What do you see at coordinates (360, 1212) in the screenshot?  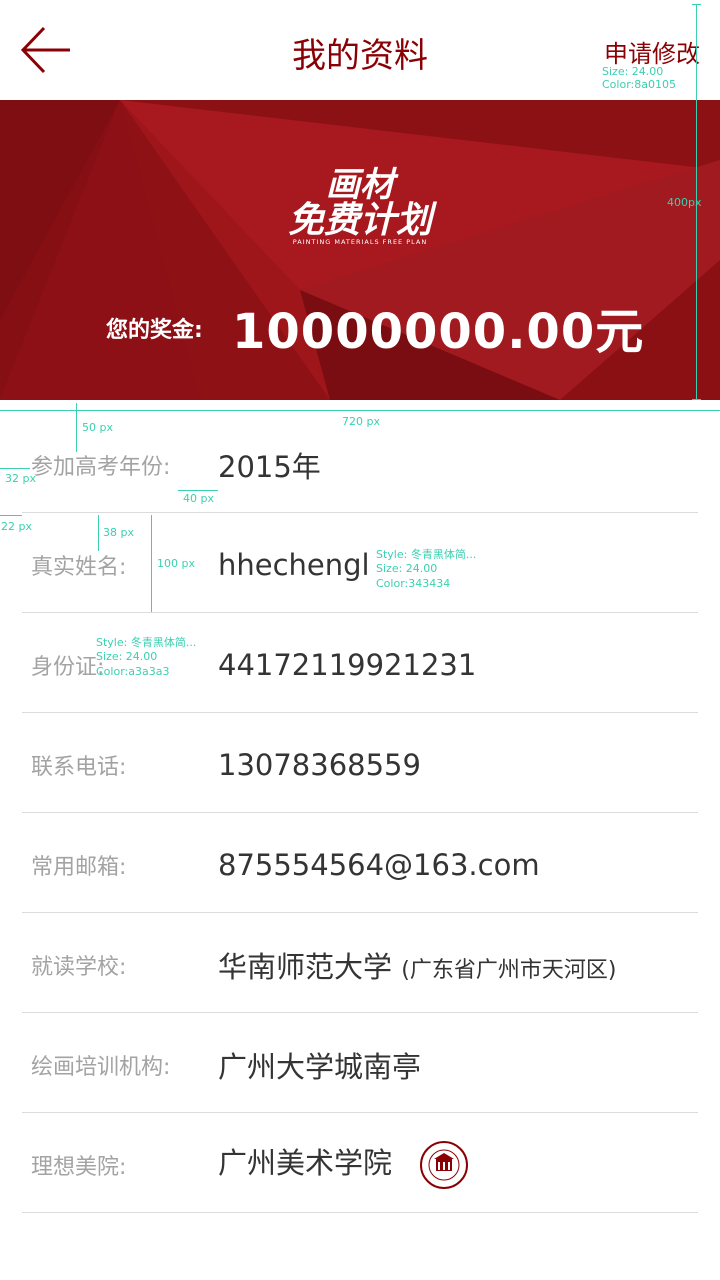 I see `divider` at bounding box center [360, 1212].